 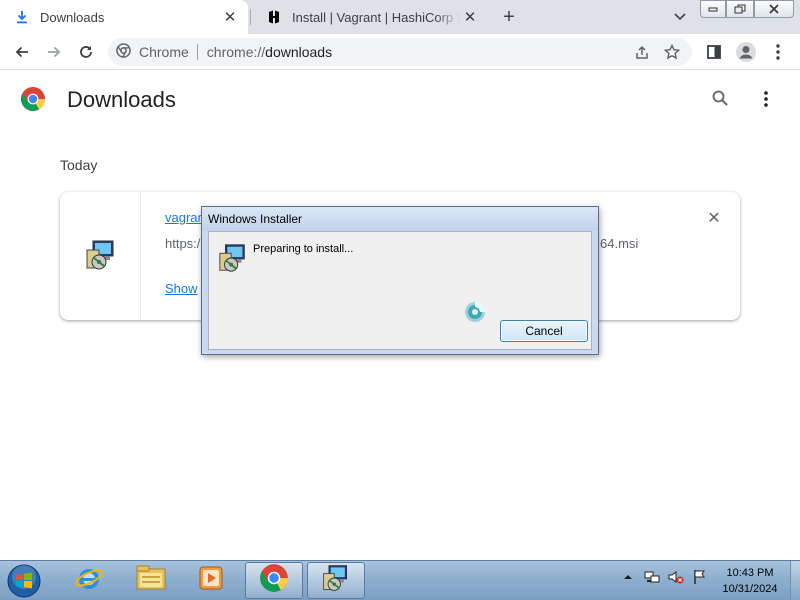 I want to click on address-bar: Chrome chrome://downloads, so click(x=400, y=52).